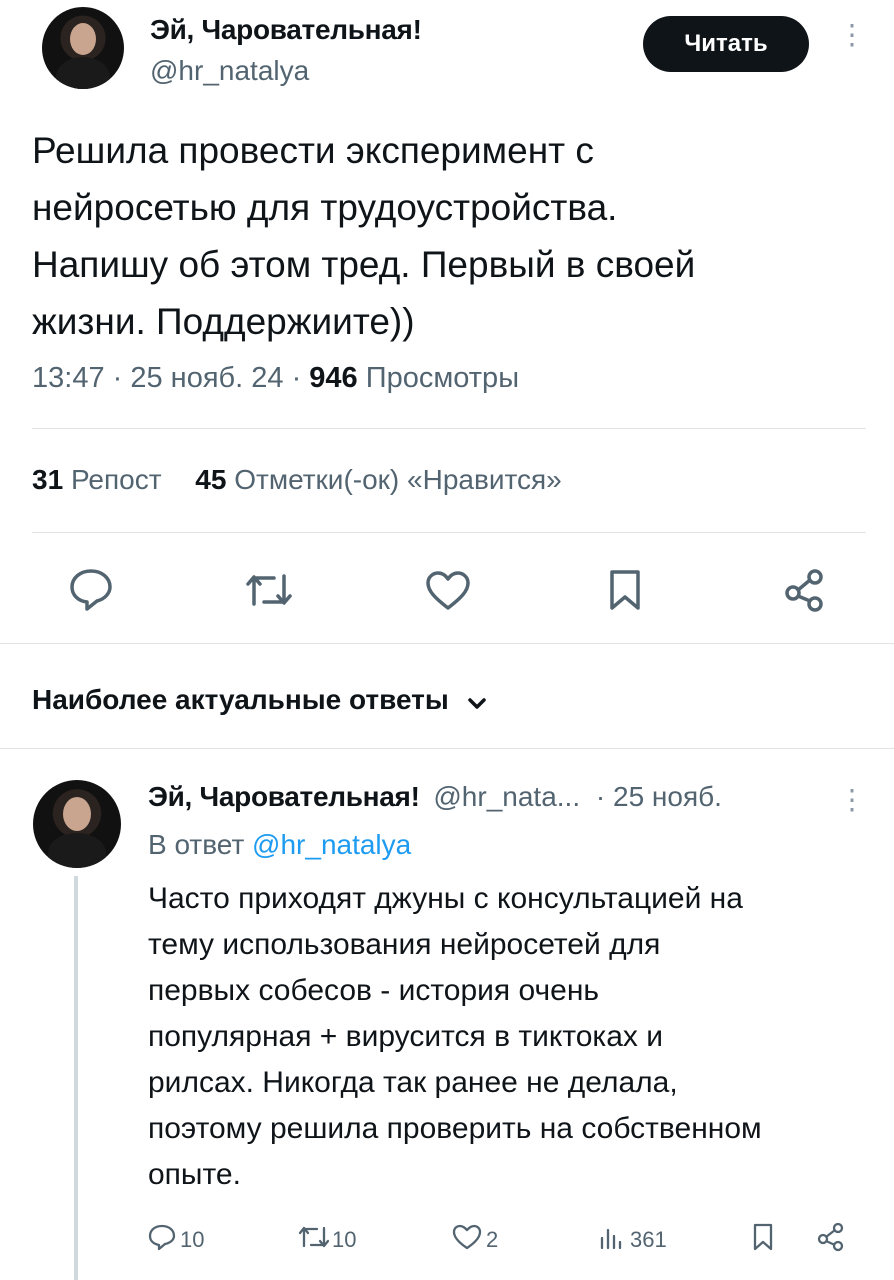 The height and width of the screenshot is (1280, 894). Describe the element at coordinates (404, 944) in the screenshot. I see `reply-text-line: тему использования нейросетей для` at that location.